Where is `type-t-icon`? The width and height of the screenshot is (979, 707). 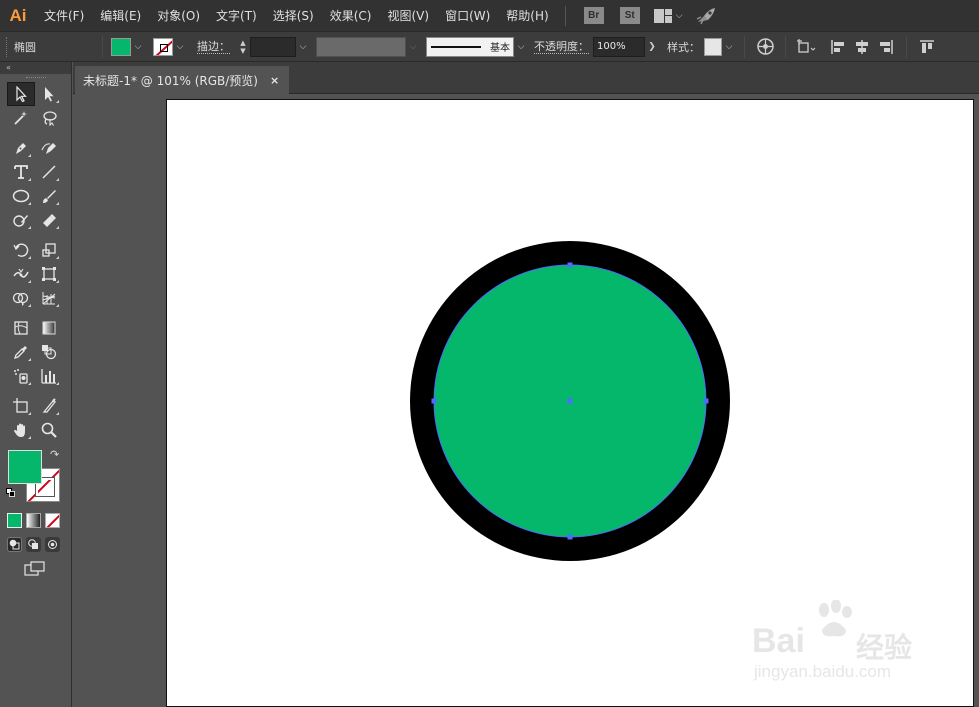
type-t-icon is located at coordinates (21, 172).